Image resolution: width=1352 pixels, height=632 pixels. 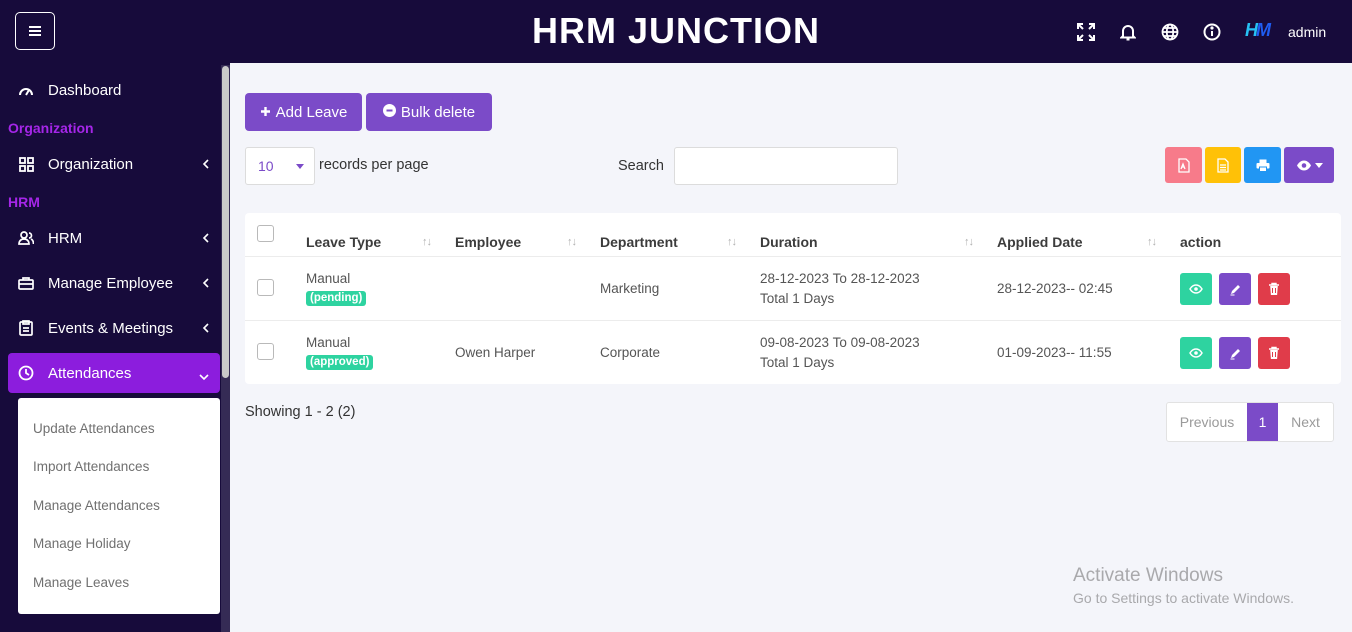 I want to click on column-header-leave-type: Leave Type, so click(x=343, y=242).